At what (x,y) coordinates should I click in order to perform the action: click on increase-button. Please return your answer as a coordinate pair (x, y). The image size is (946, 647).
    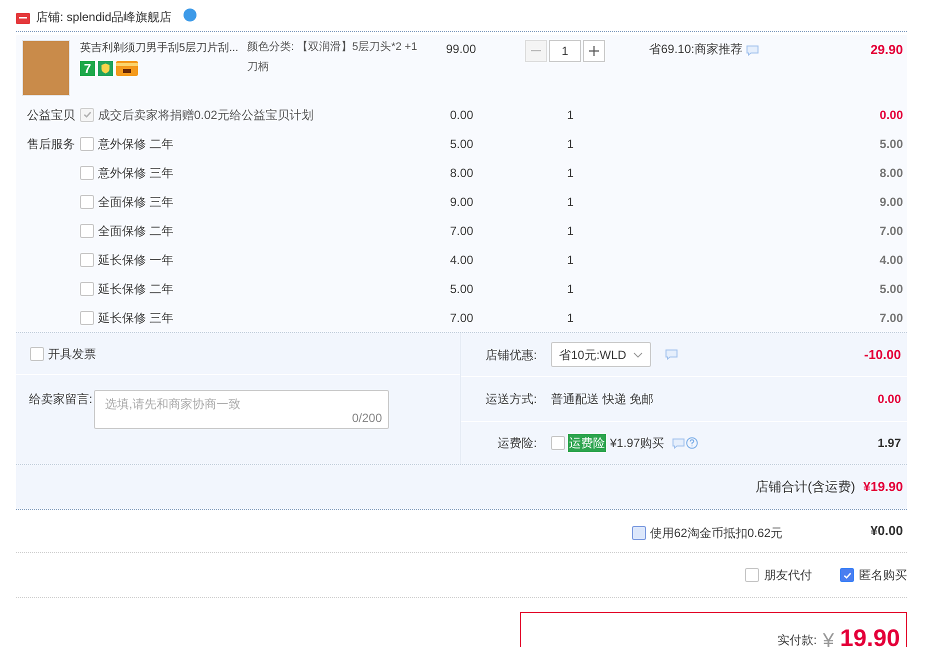
    Looking at the image, I should click on (594, 51).